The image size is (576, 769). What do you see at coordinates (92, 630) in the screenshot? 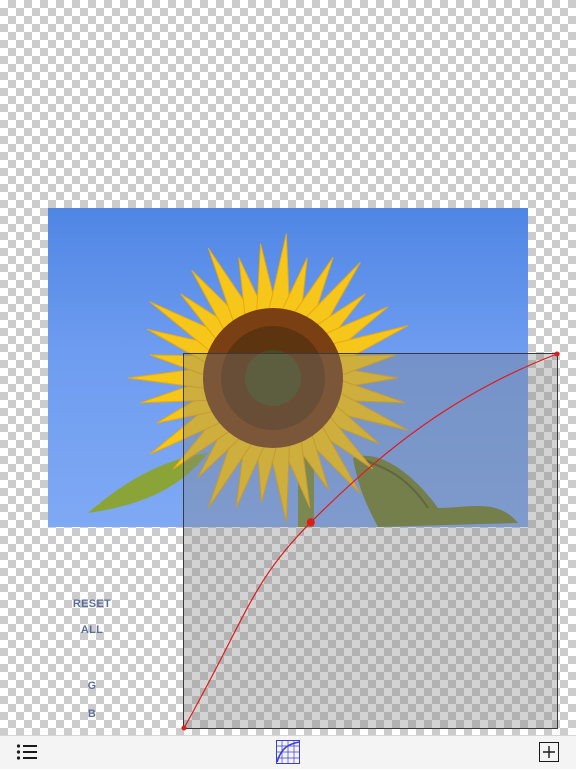
I see `all-channel-button: ALL` at bounding box center [92, 630].